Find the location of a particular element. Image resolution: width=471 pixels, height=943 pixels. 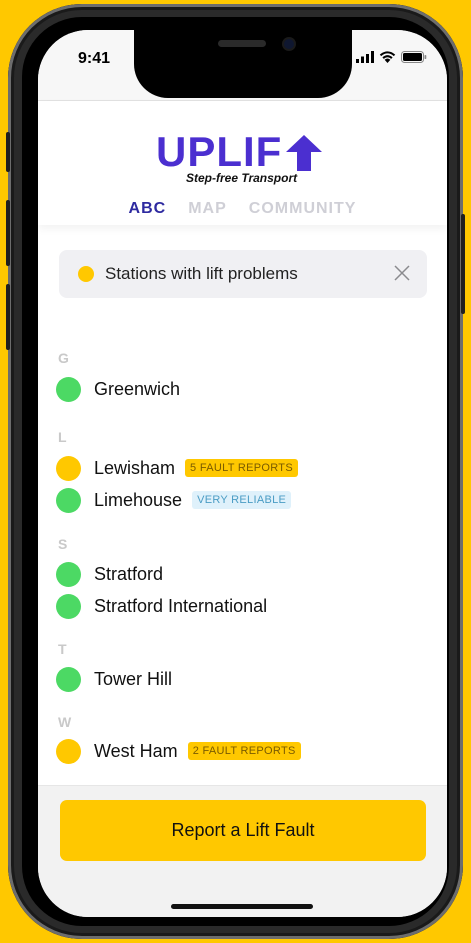

station-row-limehouse: Limehouse VERY RELIABLE is located at coordinates (174, 500).